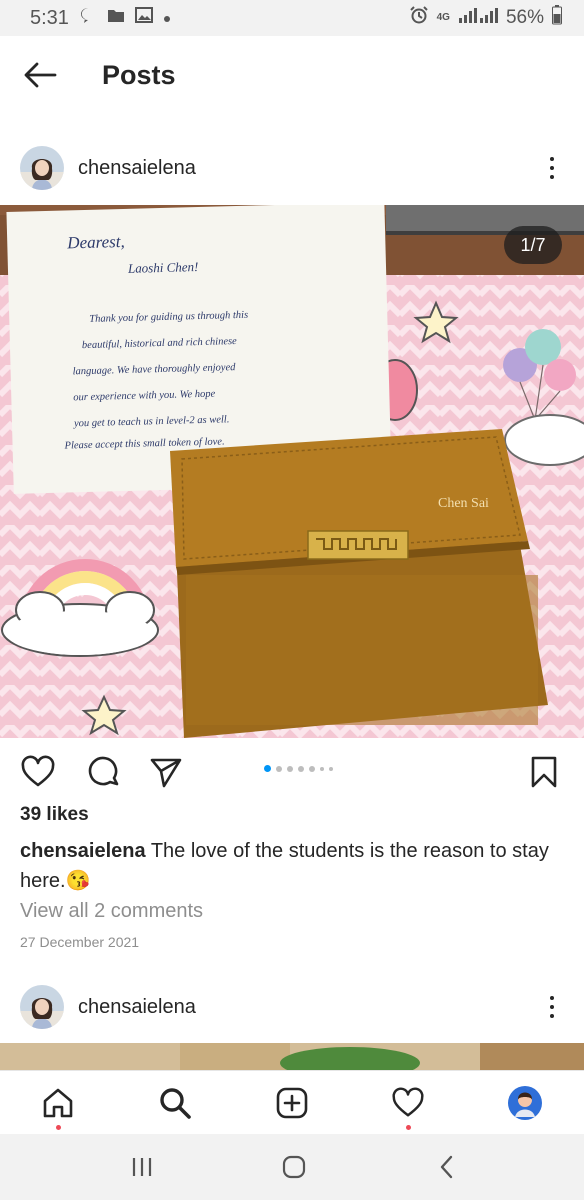  I want to click on network-type: 4G, so click(443, 17).